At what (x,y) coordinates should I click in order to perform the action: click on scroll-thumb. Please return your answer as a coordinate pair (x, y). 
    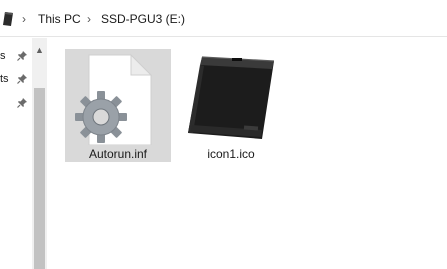
    Looking at the image, I should click on (39, 178).